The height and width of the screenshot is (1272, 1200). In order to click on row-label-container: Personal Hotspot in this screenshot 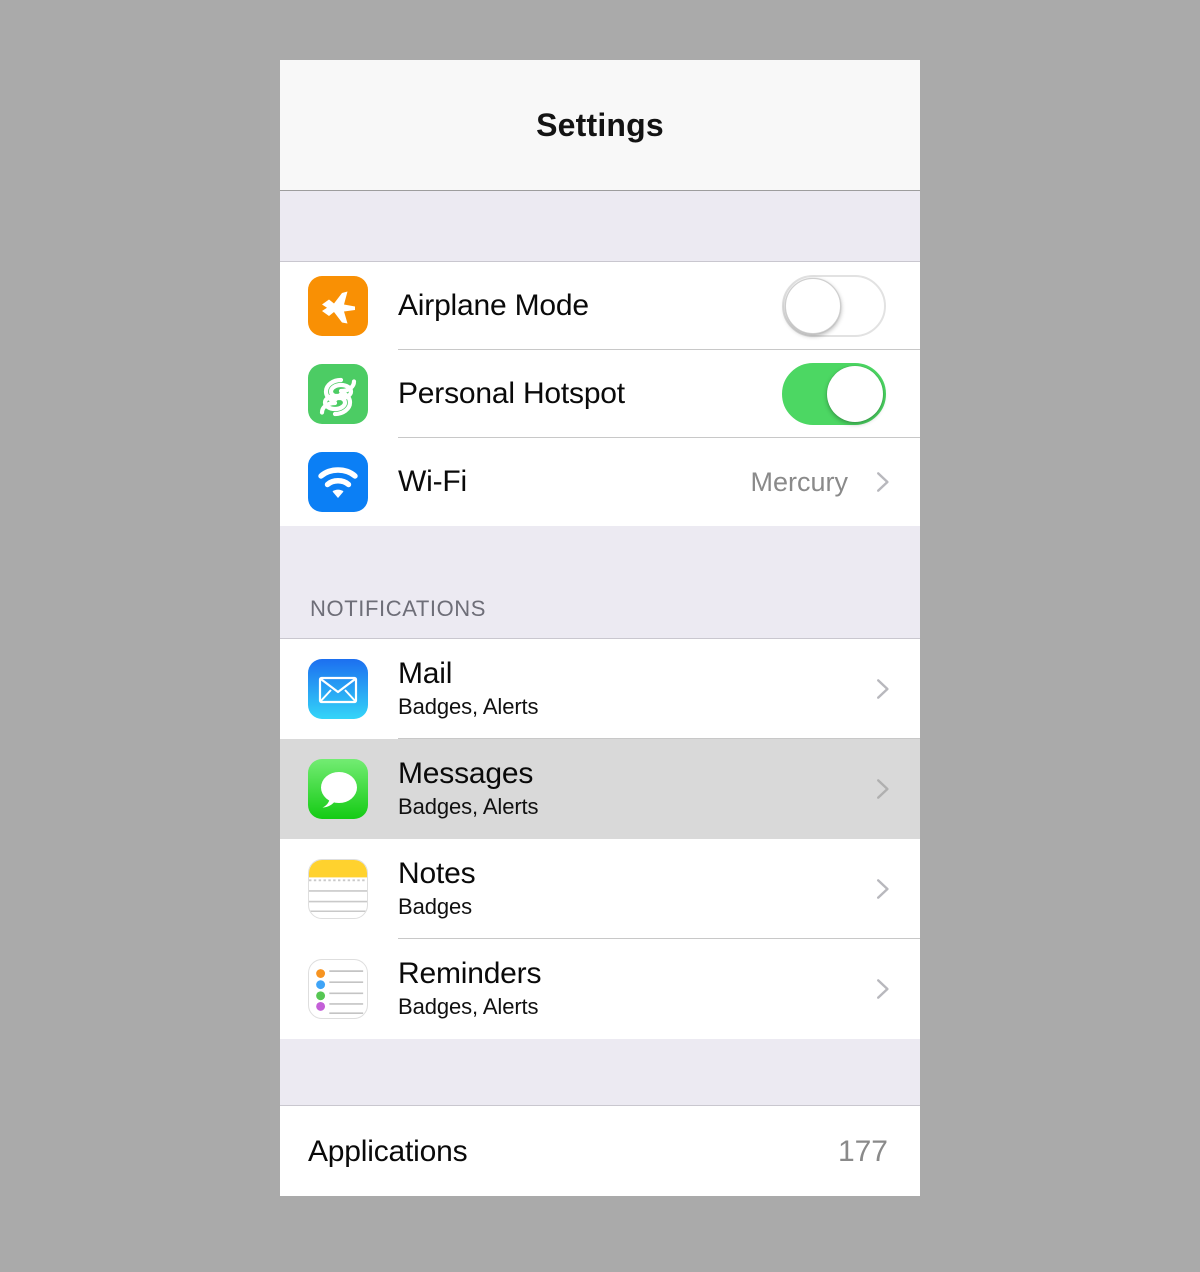, I will do `click(590, 393)`.